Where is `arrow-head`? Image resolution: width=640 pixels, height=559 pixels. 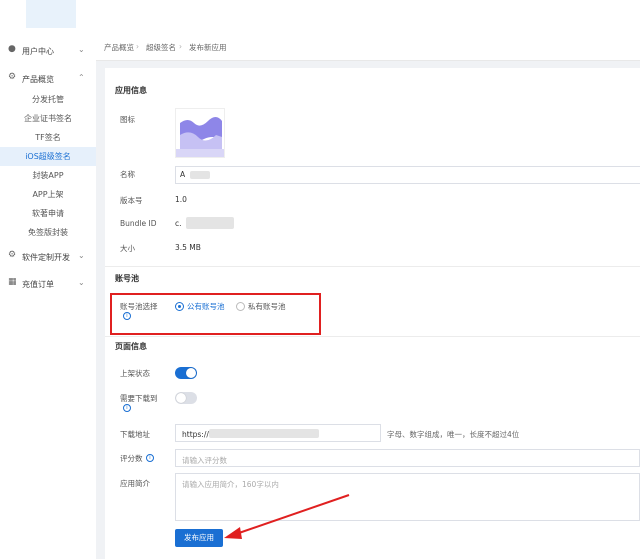
arrow-head is located at coordinates (233, 533).